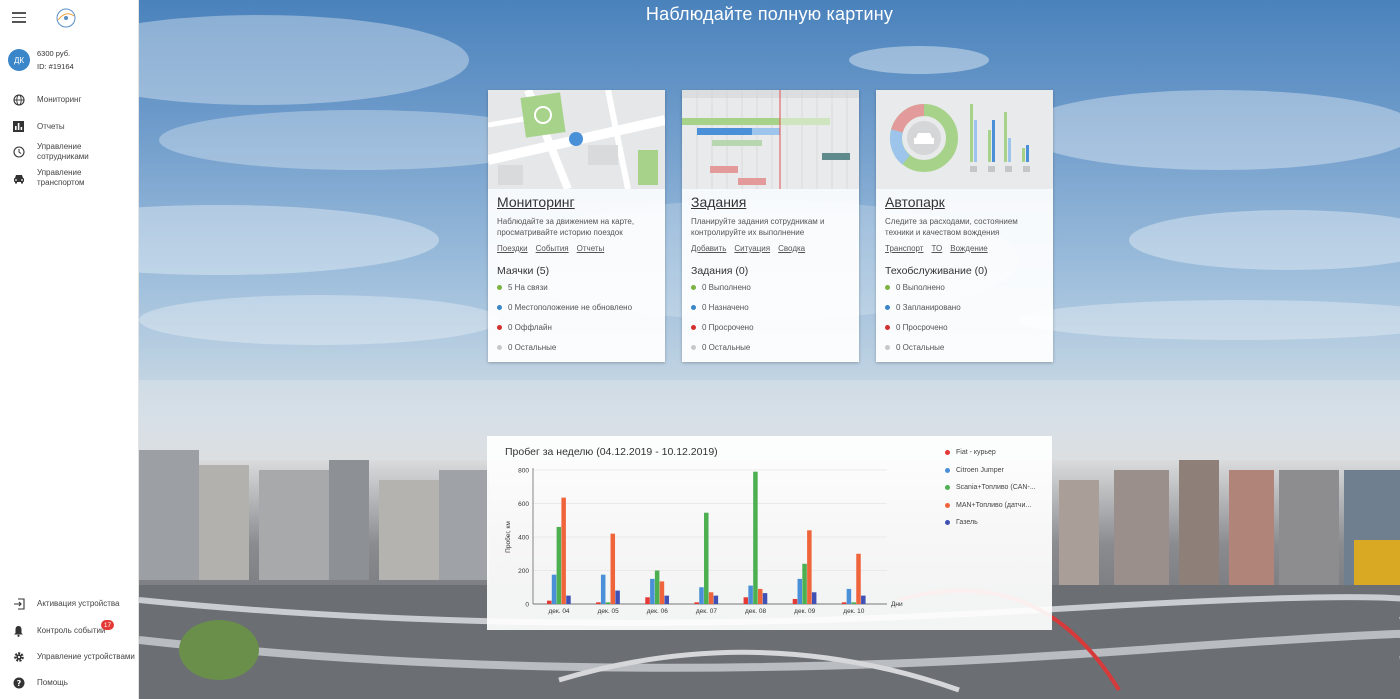  Describe the element at coordinates (936, 248) in the screenshot. I see `maintenance-link: ТО` at that location.